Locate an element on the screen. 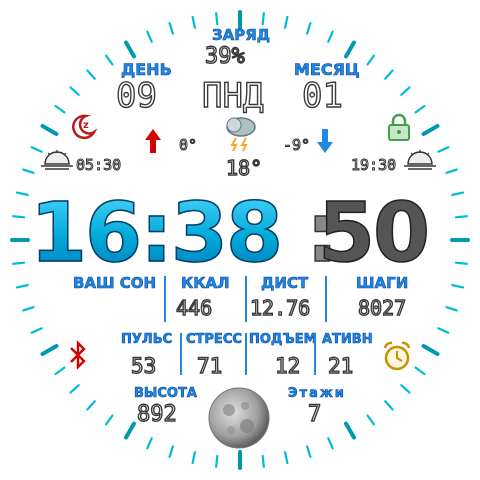 The image size is (480, 480). steps-value: 8027 is located at coordinates (382, 307).